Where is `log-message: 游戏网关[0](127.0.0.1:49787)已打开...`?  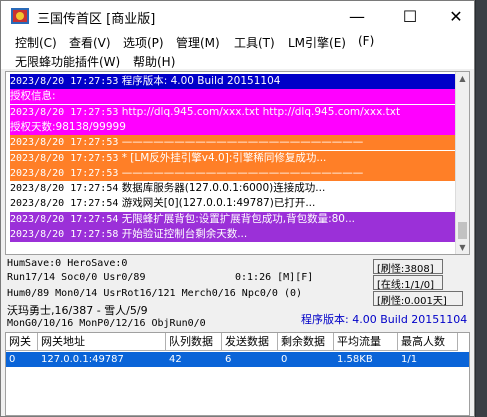 log-message: 游戏网关[0](127.0.0.1:49787)已打开... is located at coordinates (218, 203).